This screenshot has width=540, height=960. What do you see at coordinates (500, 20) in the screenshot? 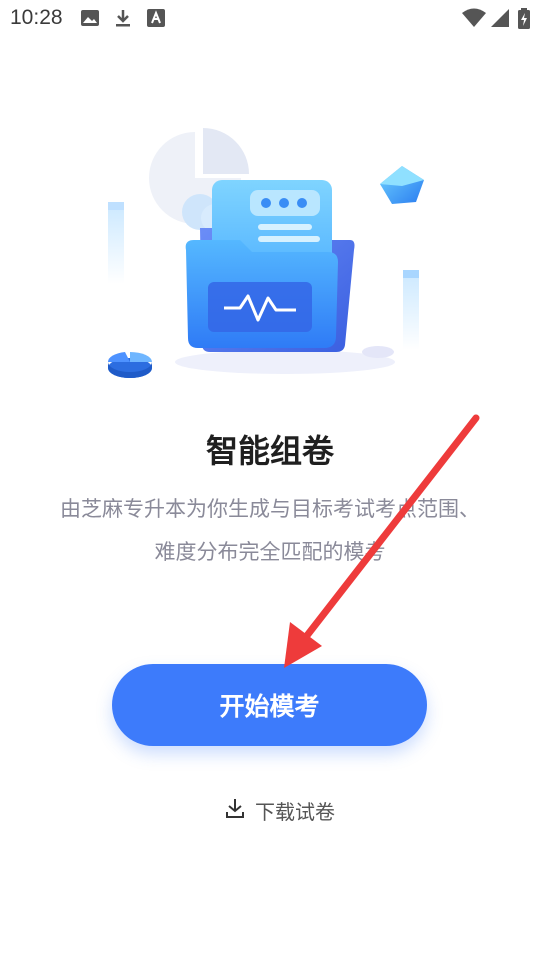
I see `signal-icon` at bounding box center [500, 20].